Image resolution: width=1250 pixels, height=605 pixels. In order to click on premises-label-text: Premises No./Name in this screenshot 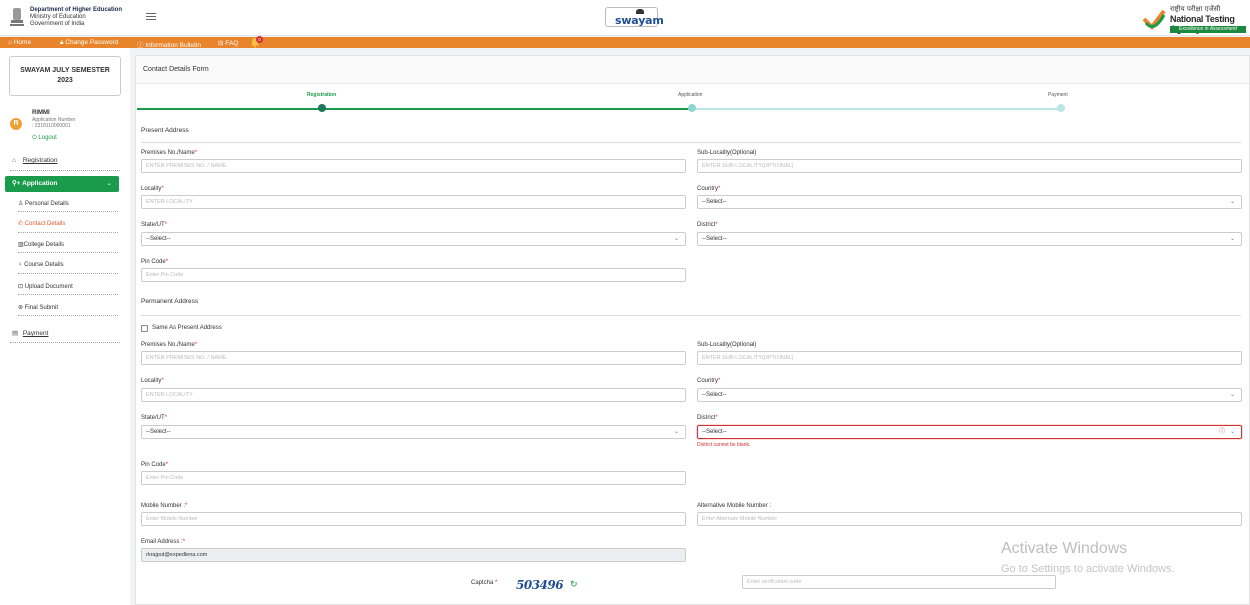, I will do `click(168, 153)`.